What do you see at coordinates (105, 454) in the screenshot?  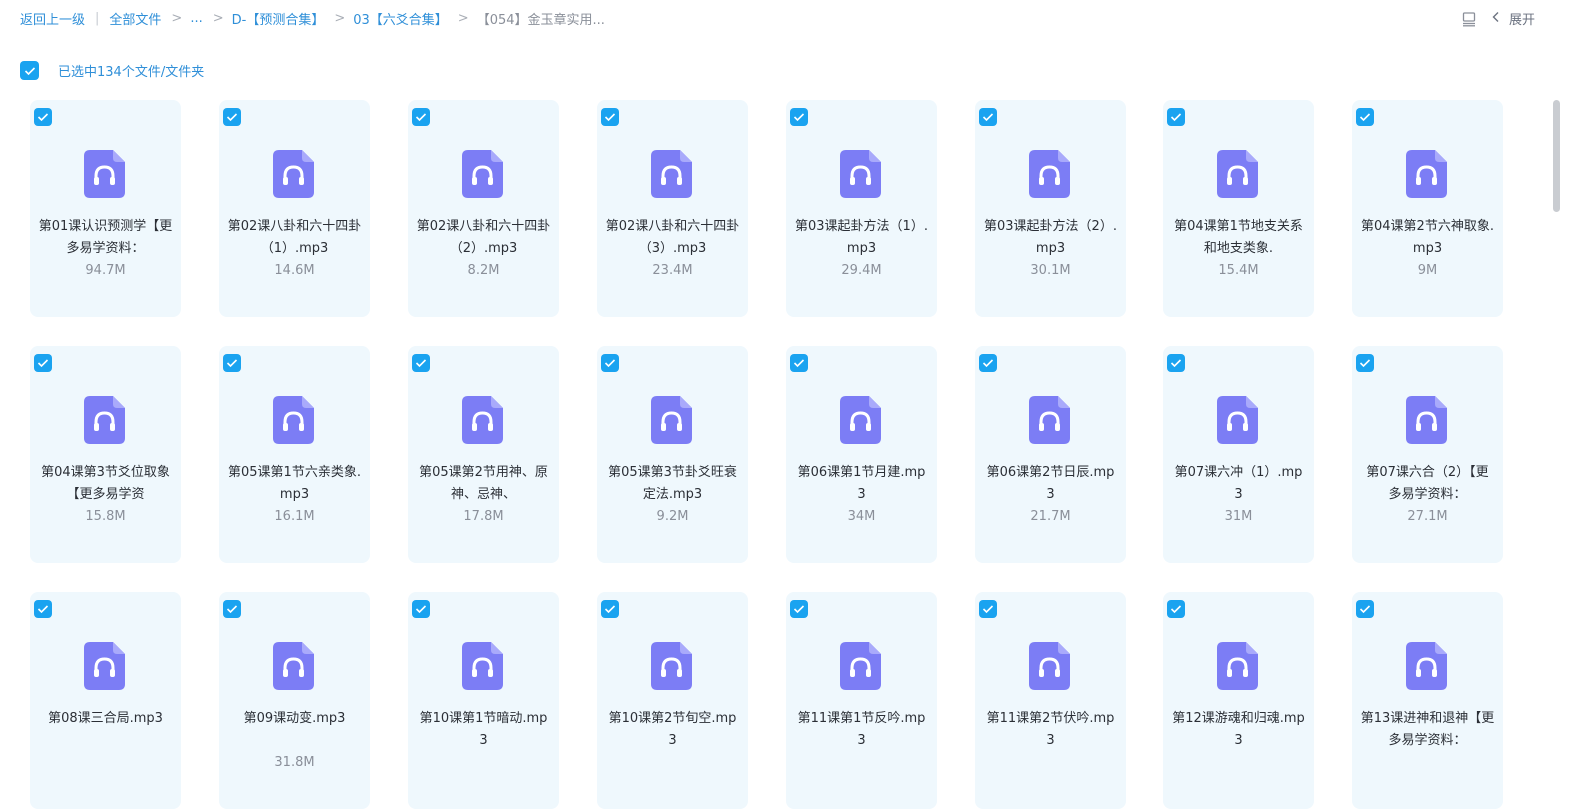 I see `file-card: 第04课第3节爻位取象【更多易学资 15.8M` at bounding box center [105, 454].